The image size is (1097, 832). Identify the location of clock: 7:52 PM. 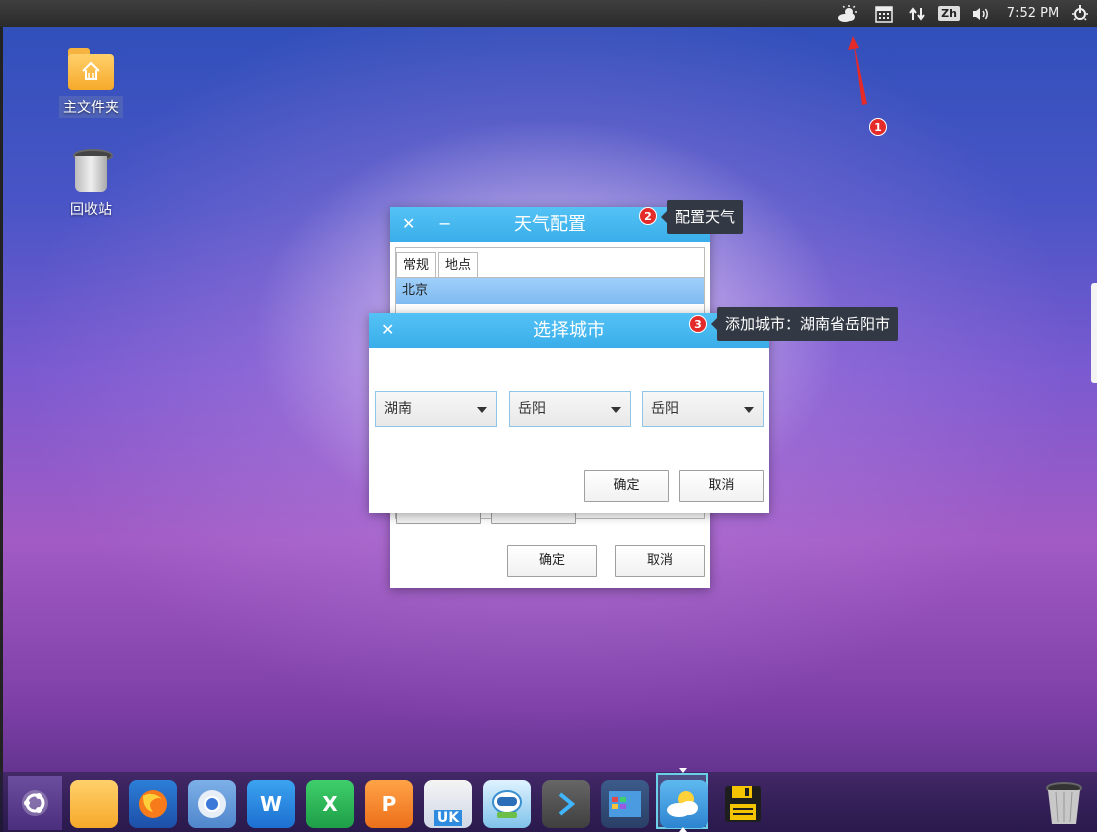
(1033, 13).